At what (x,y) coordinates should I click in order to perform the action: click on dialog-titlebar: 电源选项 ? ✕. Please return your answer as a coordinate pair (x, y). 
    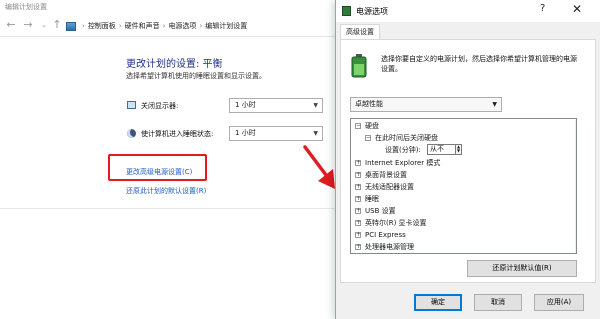
    Looking at the image, I should click on (468, 11).